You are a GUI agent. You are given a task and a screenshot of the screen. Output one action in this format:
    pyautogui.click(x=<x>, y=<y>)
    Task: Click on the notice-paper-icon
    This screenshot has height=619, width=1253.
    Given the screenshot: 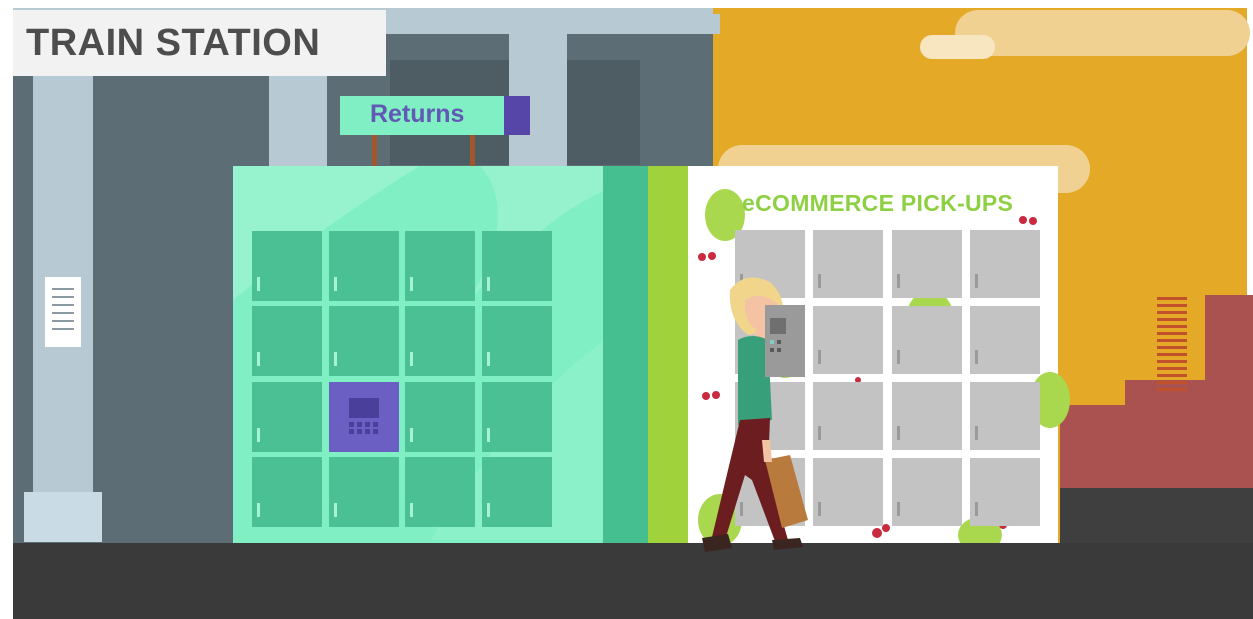 What is the action you would take?
    pyautogui.click(x=63, y=312)
    